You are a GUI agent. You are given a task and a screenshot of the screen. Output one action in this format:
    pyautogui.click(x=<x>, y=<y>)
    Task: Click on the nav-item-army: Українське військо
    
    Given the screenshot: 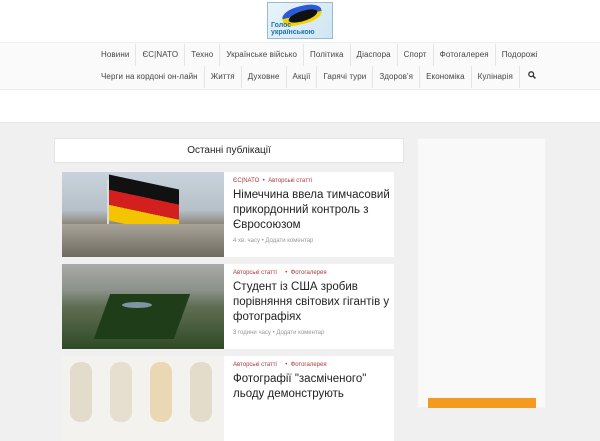 What is the action you would take?
    pyautogui.click(x=262, y=55)
    